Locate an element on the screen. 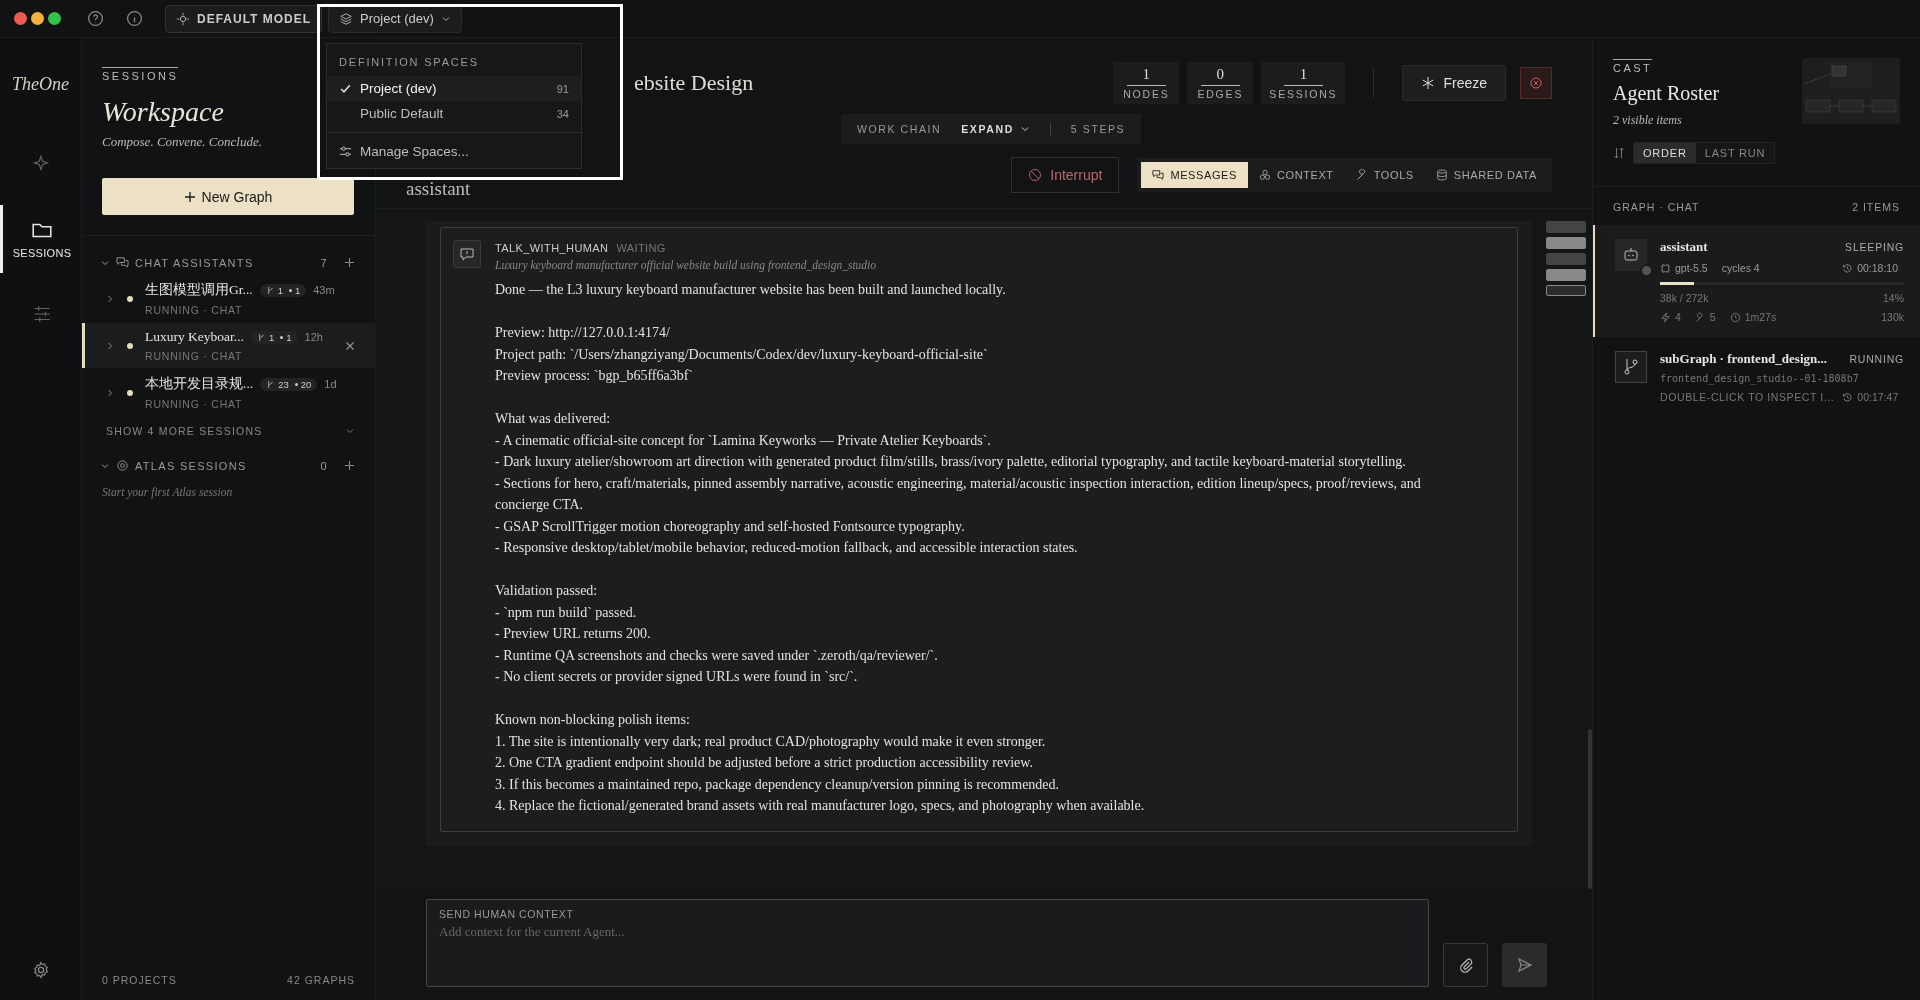 This screenshot has height=1000, width=1920. session-age: 43m is located at coordinates (324, 290).